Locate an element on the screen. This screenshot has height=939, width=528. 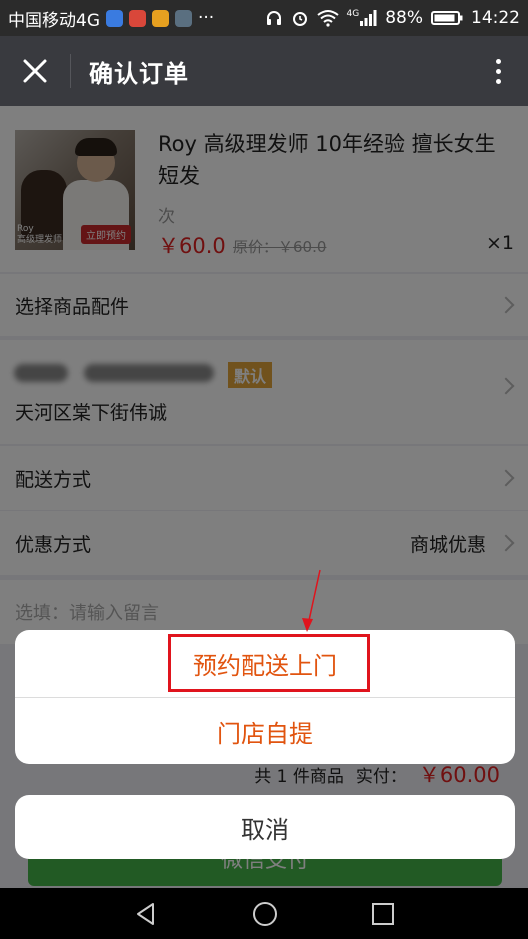
annotation-arrow is located at coordinates (311, 600).